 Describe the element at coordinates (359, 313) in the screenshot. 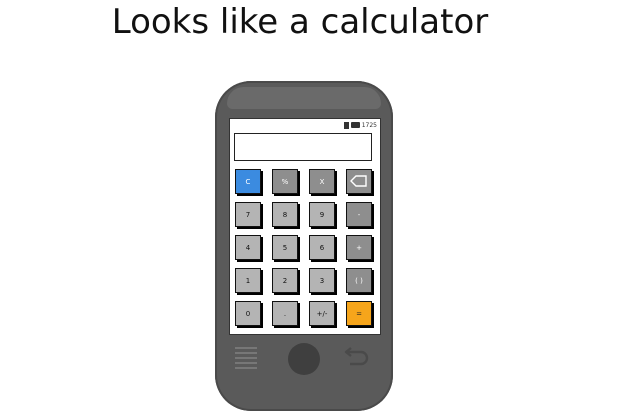

I see `equals-button: =` at that location.